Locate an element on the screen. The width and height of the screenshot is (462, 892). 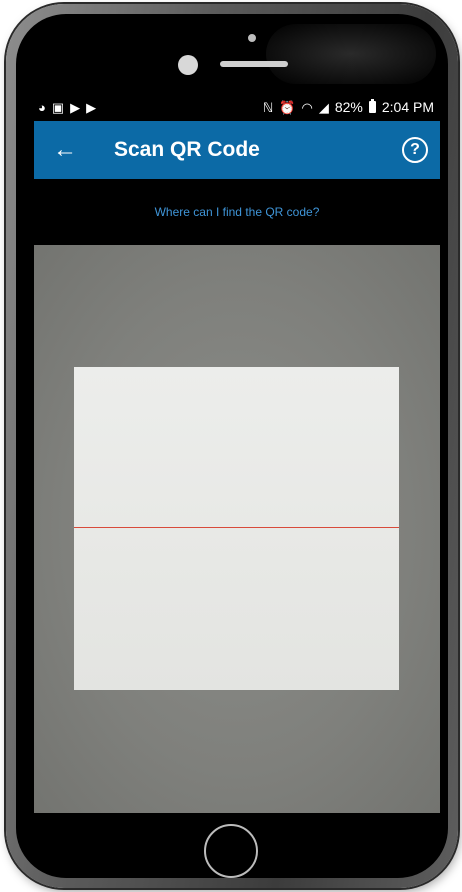
status-left-icons: ◕ ▣ ▶ ▶ is located at coordinates (67, 107).